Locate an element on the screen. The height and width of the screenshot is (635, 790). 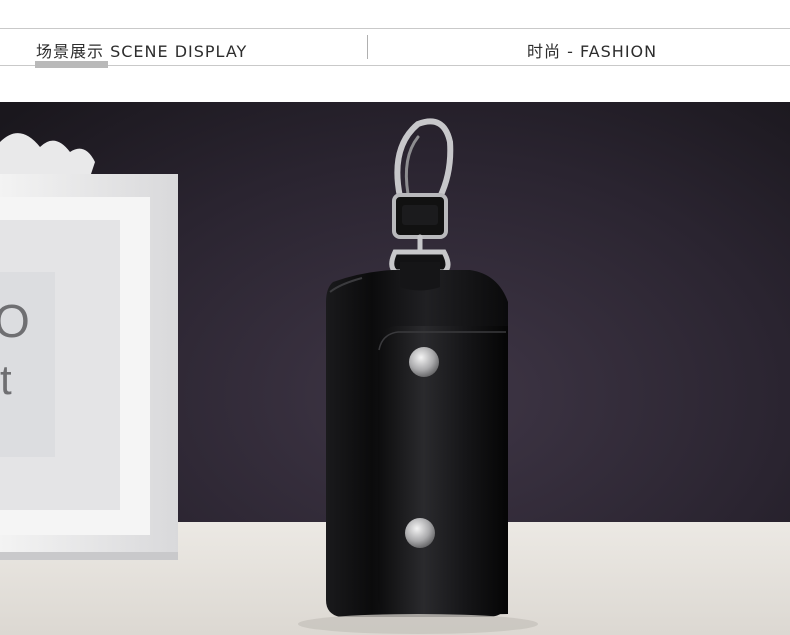
frame-letter-o: O is located at coordinates (15, 321).